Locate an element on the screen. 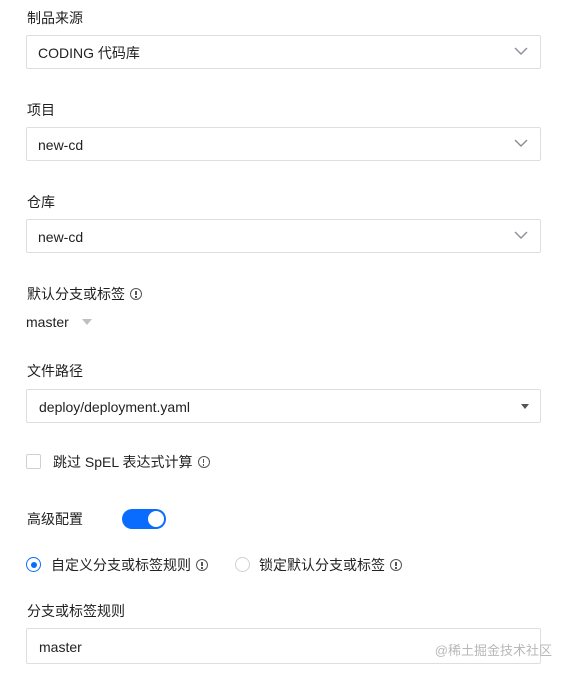 The width and height of the screenshot is (568, 677). radio-lock-default-text: 锁定默认分支或标签 is located at coordinates (322, 565).